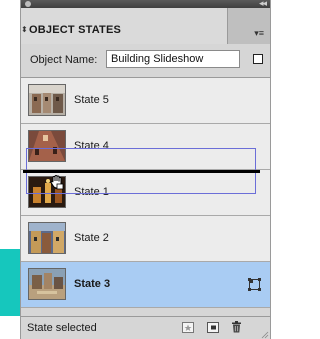 Image resolution: width=320 pixels, height=339 pixels. Describe the element at coordinates (258, 59) in the screenshot. I see `object-checkbox` at that location.